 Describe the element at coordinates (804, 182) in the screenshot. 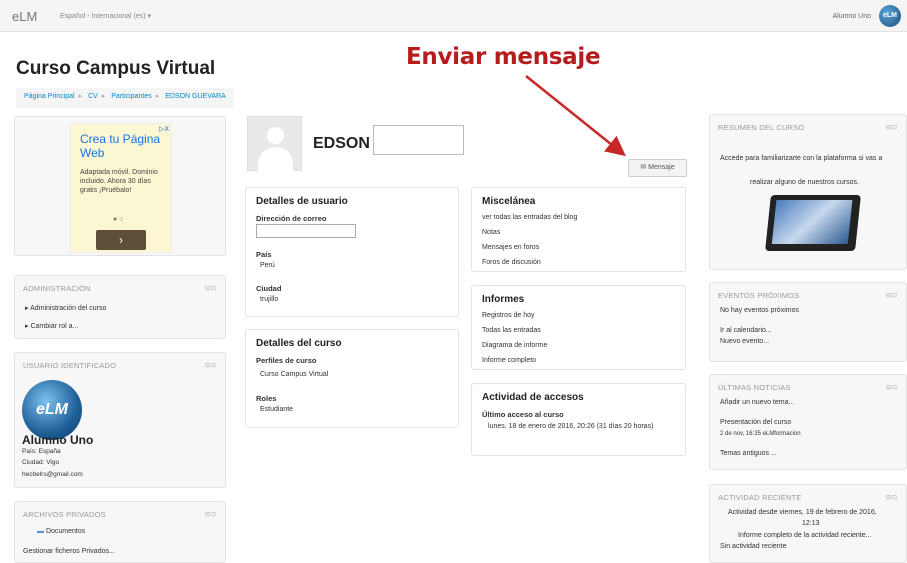

I see `course-summary-line2: realizar alguno de nuestros cursos.` at that location.